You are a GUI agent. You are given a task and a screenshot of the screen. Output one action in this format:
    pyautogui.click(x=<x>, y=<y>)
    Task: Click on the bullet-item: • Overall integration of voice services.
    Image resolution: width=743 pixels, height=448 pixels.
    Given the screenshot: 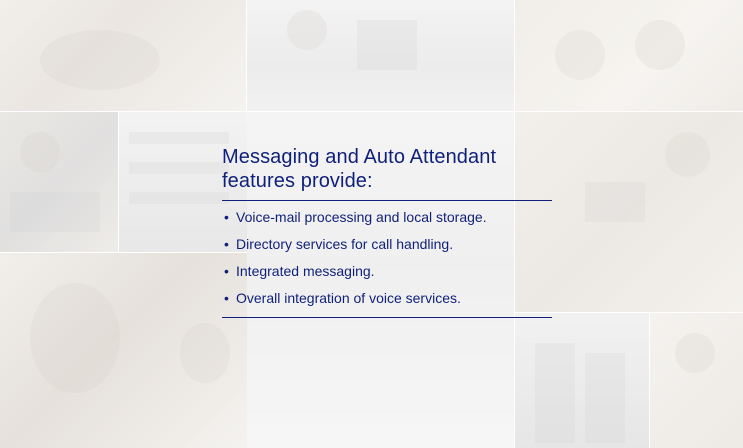 What is the action you would take?
    pyautogui.click(x=387, y=298)
    